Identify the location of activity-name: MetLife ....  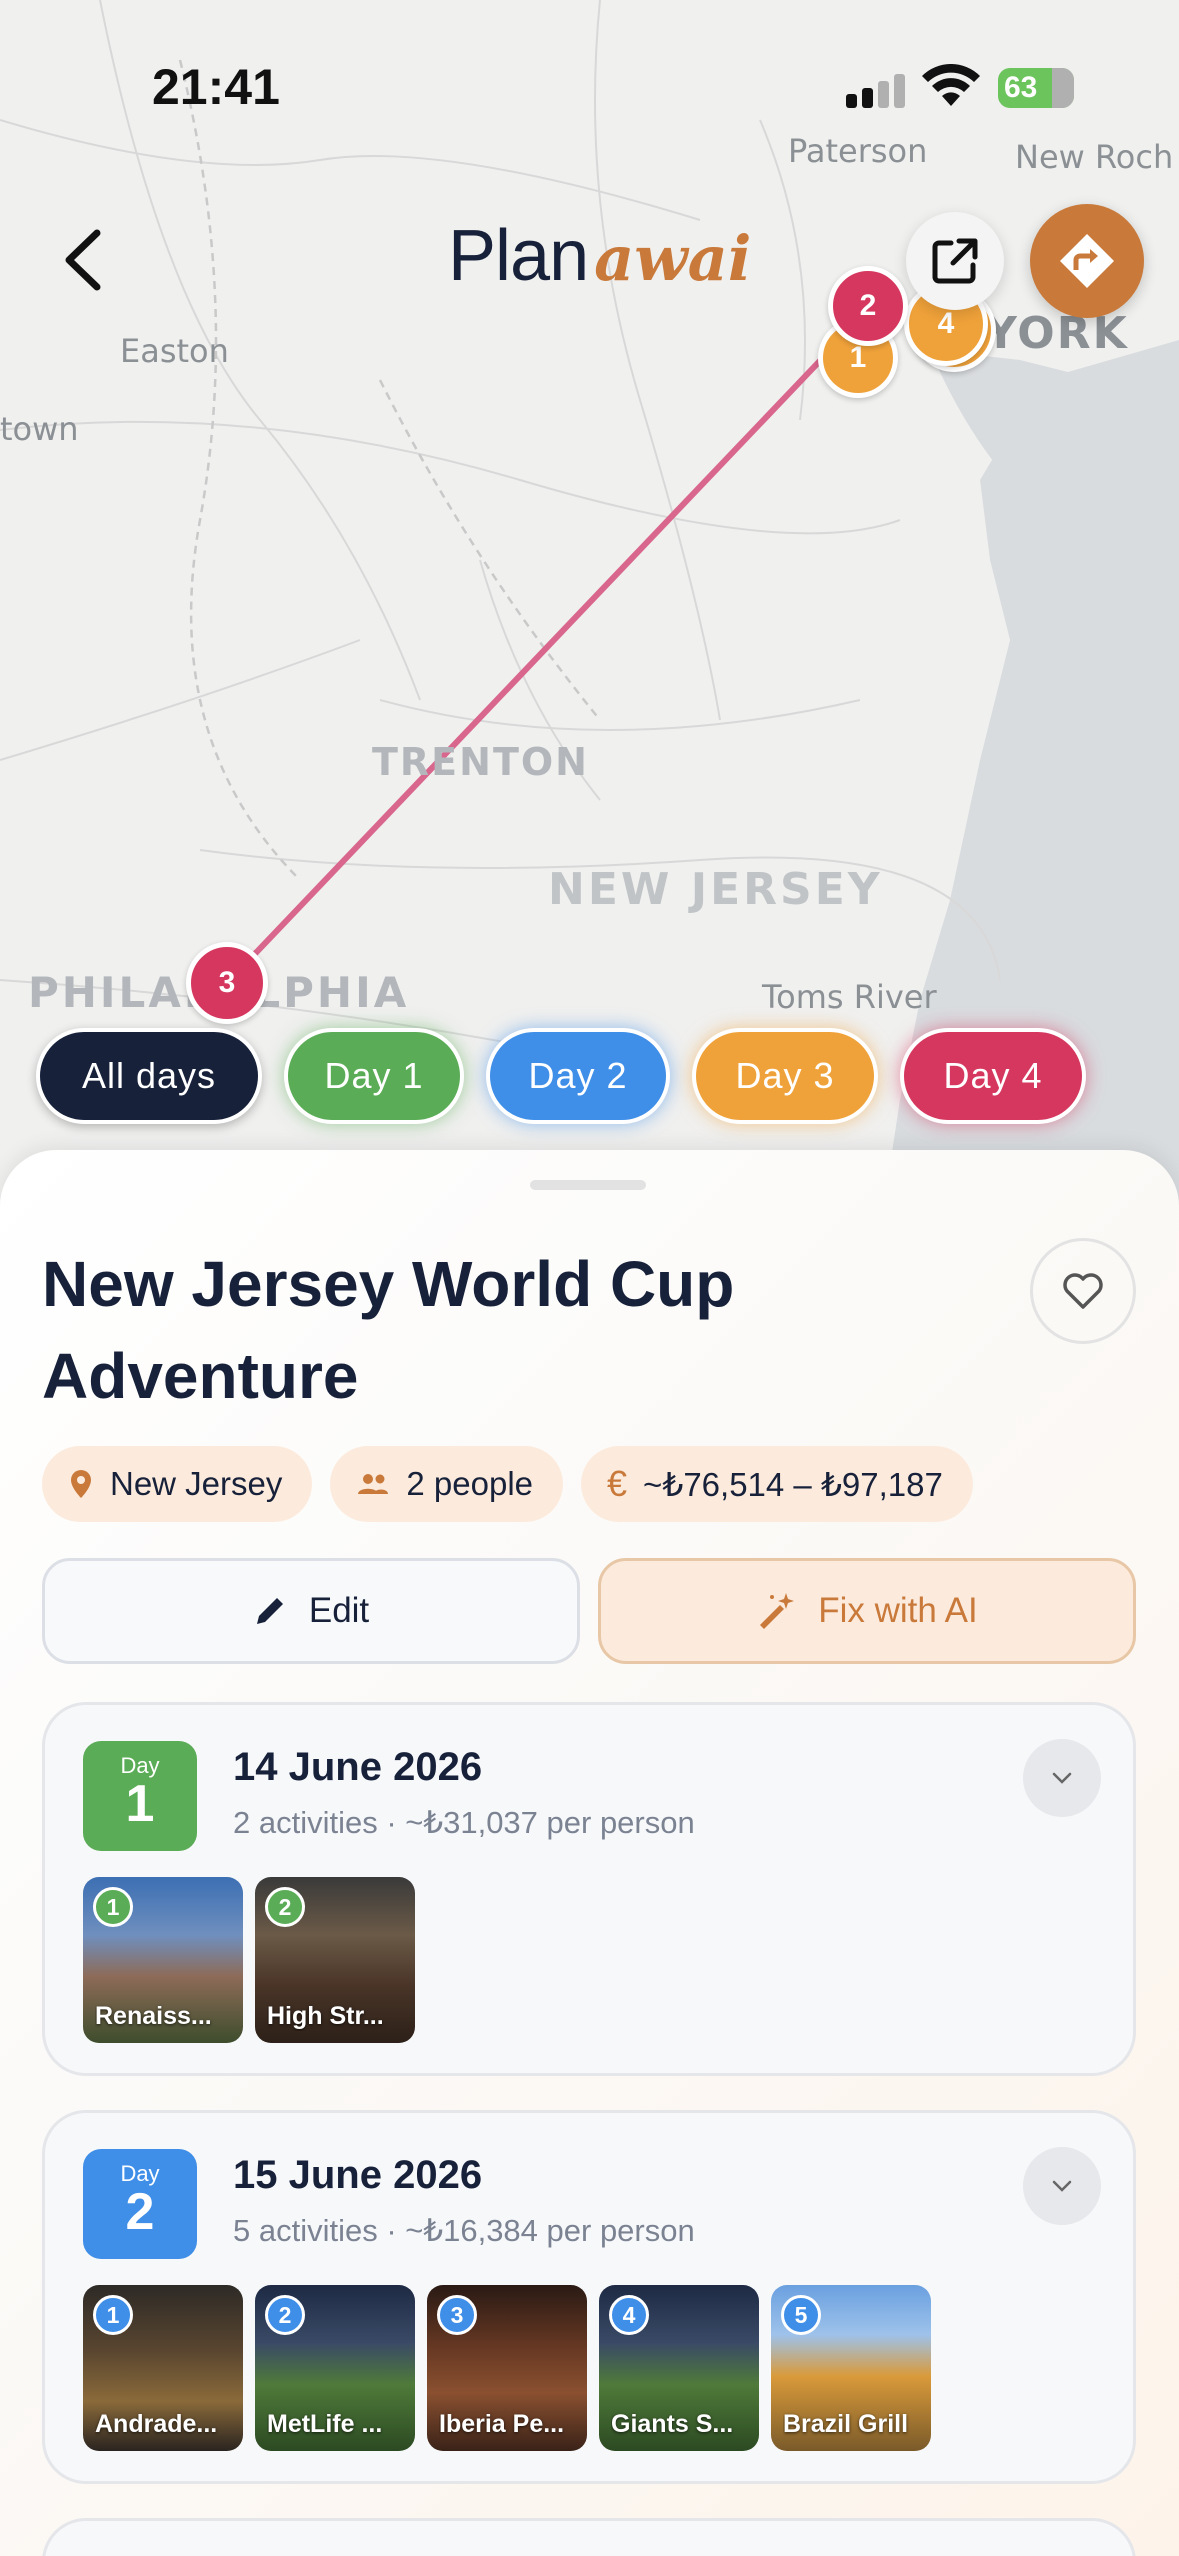
(325, 2424).